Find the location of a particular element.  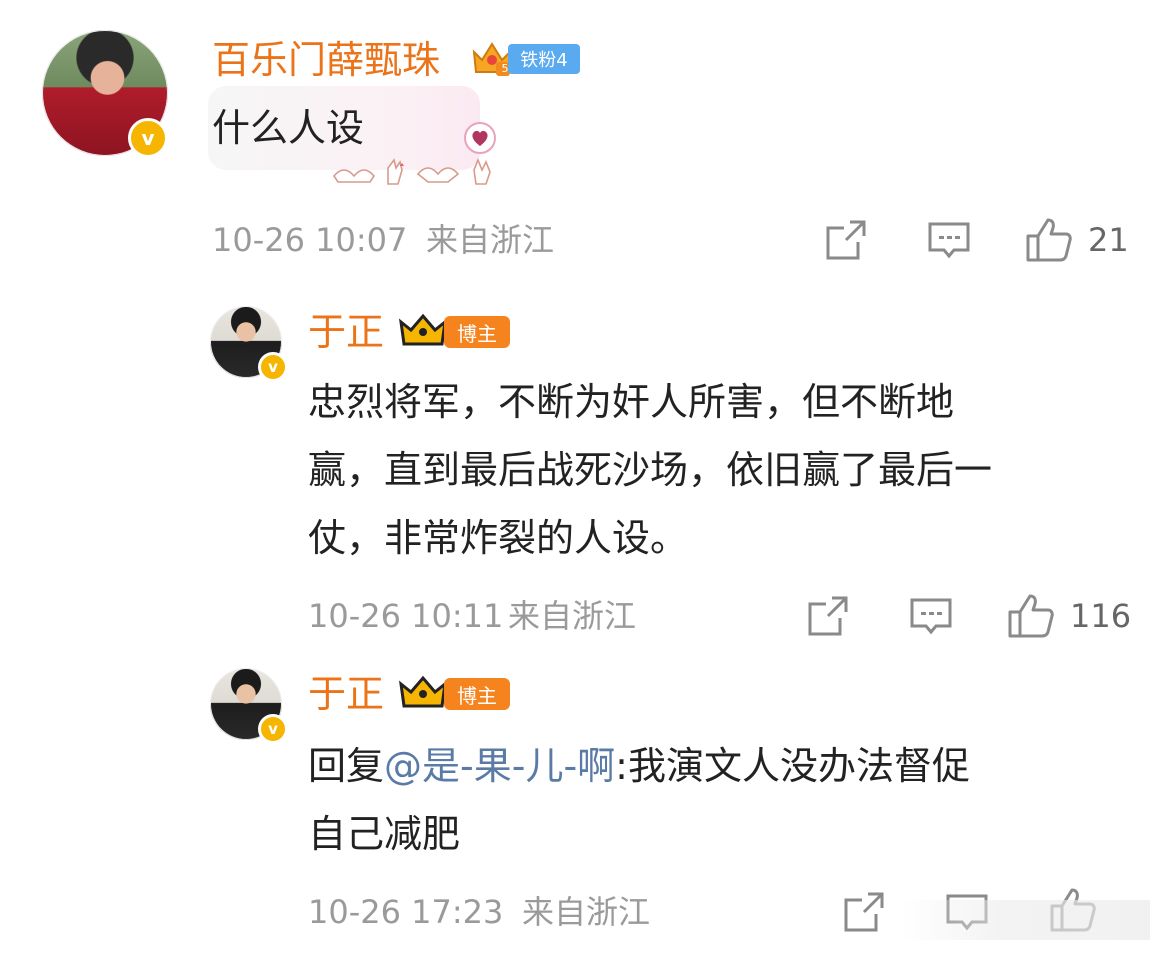

fan-badge-label: 铁粉4 is located at coordinates (544, 59).